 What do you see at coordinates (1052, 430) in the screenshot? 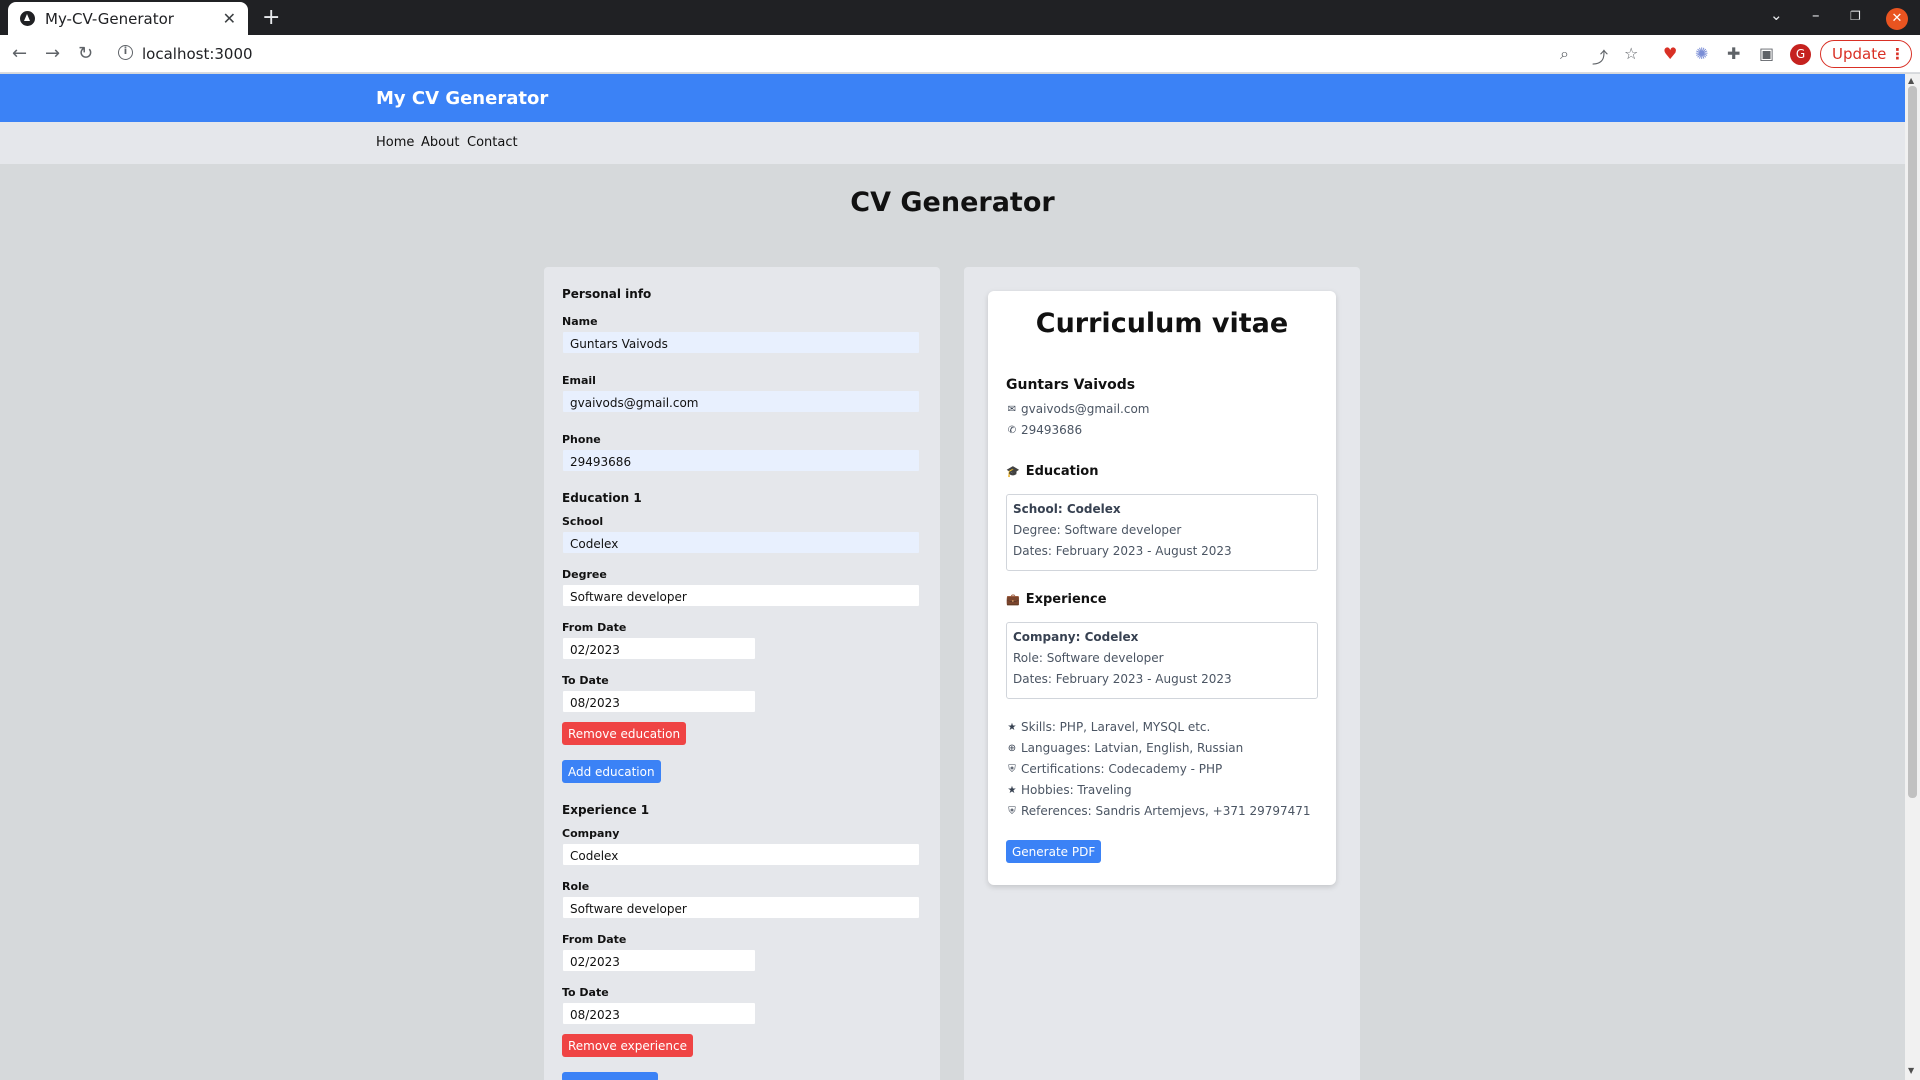
I see `cv-phone: 29493686` at bounding box center [1052, 430].